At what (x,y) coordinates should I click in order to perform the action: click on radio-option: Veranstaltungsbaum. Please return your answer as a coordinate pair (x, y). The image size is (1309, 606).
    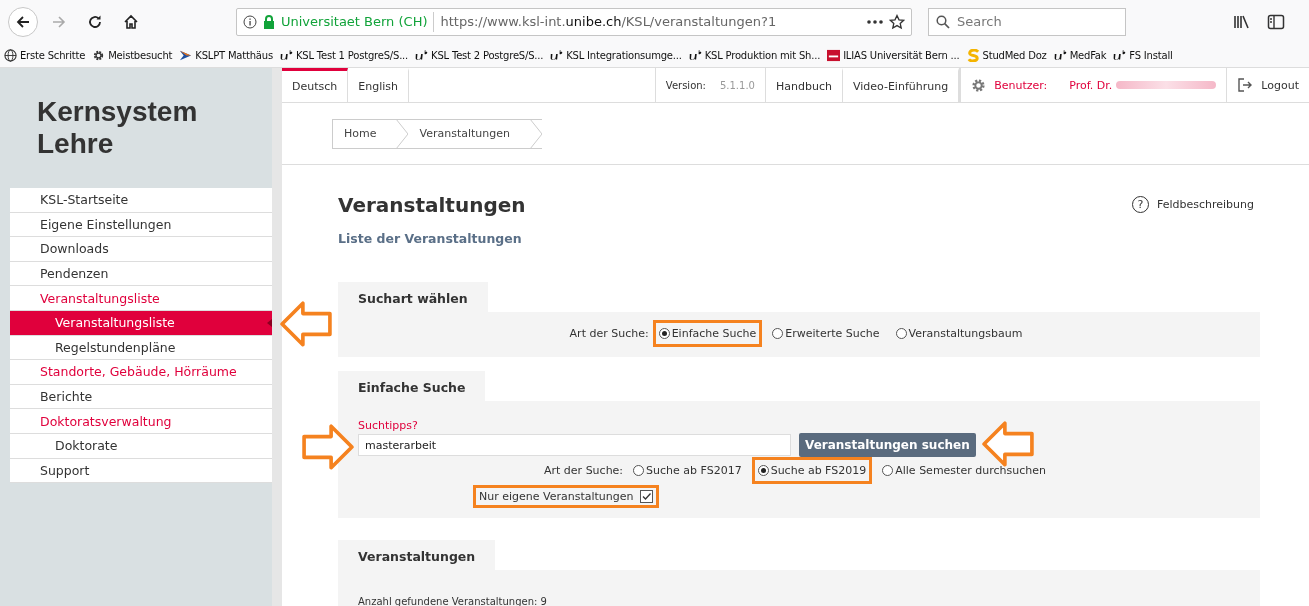
    Looking at the image, I should click on (959, 333).